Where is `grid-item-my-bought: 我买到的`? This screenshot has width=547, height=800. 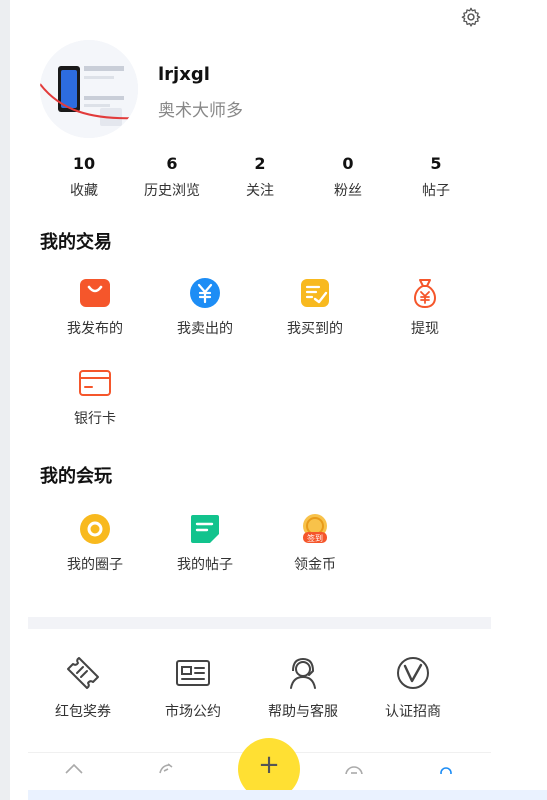
grid-item-my-bought: 我买到的 is located at coordinates (315, 307).